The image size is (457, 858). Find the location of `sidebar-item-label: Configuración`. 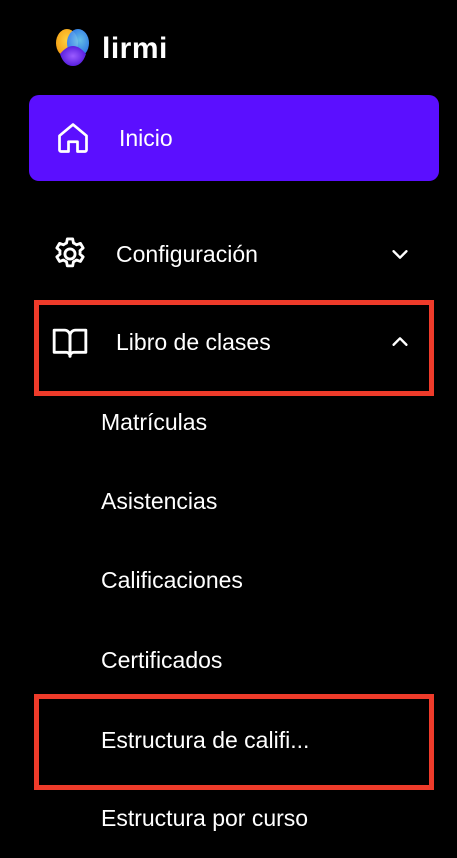

sidebar-item-label: Configuración is located at coordinates (187, 253).